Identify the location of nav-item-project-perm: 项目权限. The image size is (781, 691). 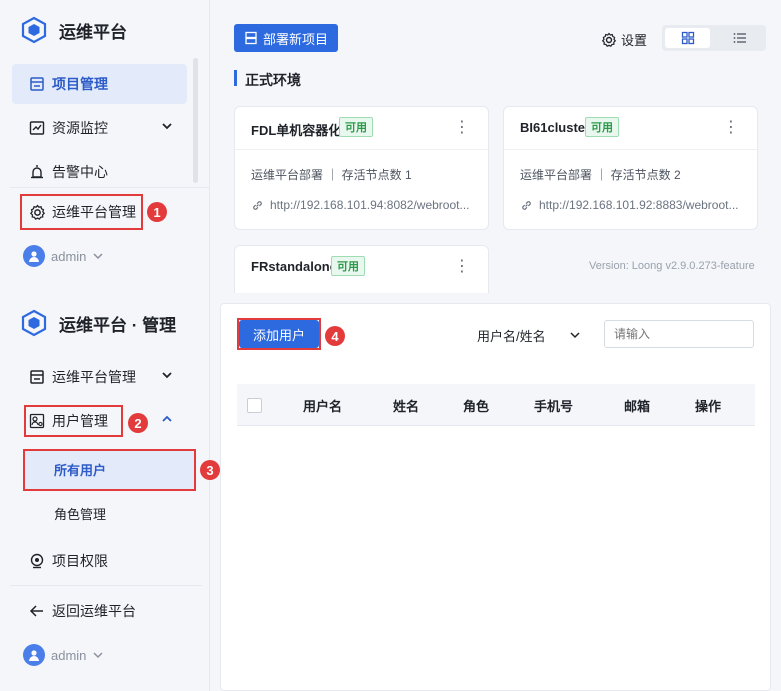
(99, 561).